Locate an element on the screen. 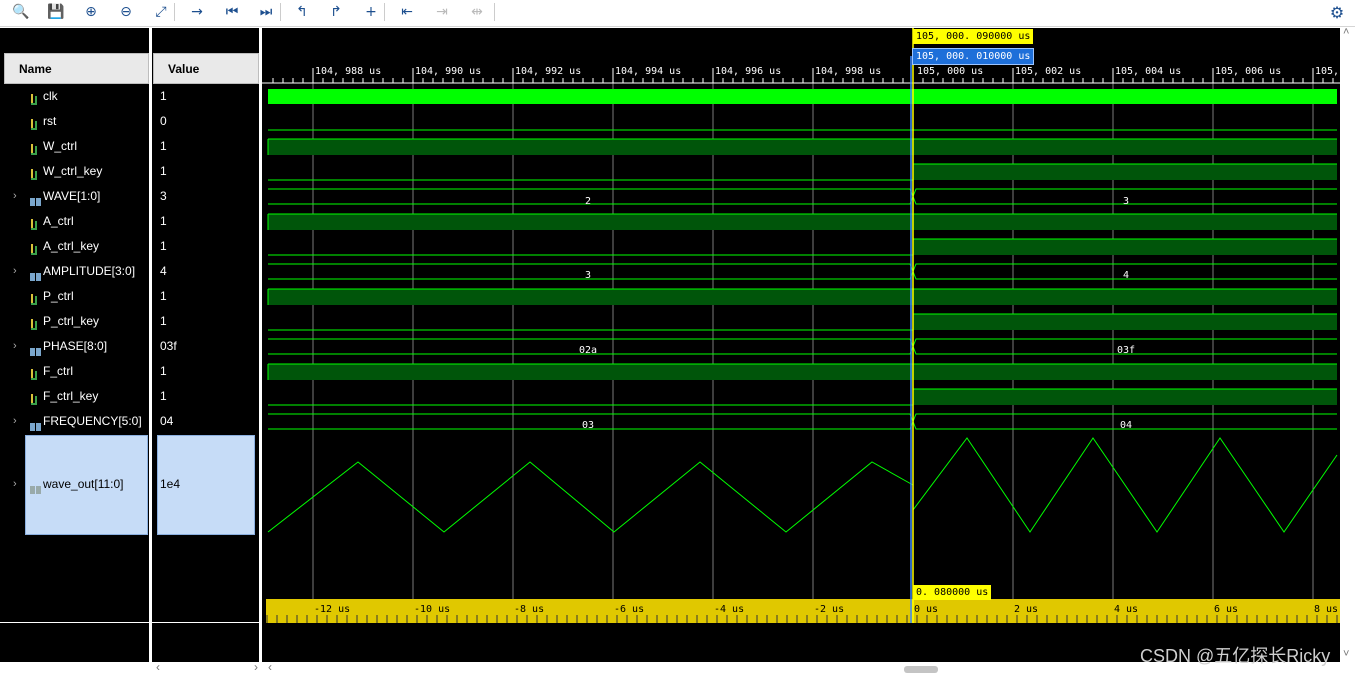 The image size is (1355, 675). value-scrollbar: ‹ › is located at coordinates (206, 667).